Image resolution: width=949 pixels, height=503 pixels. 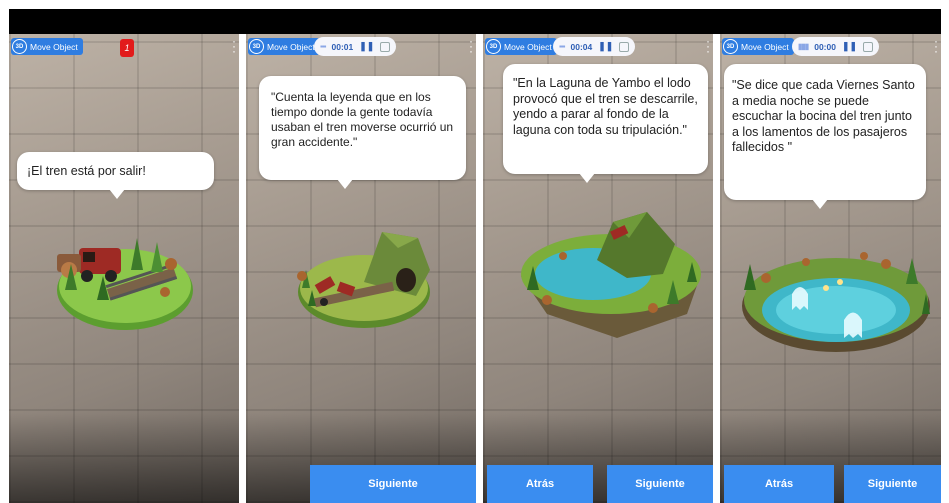 What do you see at coordinates (475, 21) in the screenshot?
I see `status-bar` at bounding box center [475, 21].